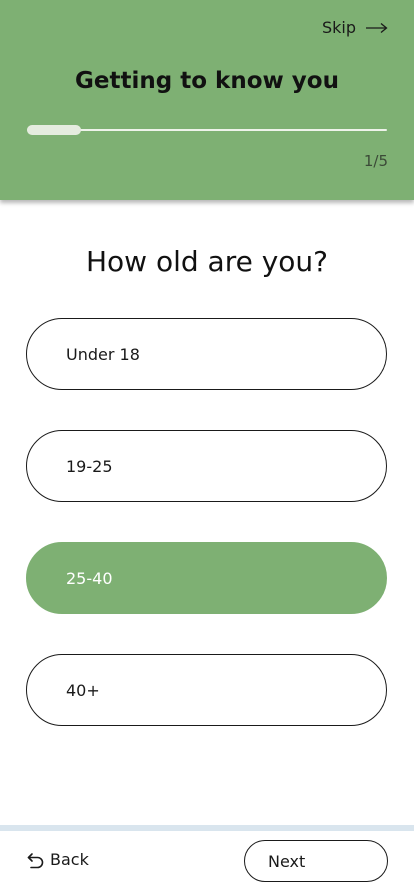 The image size is (414, 896). I want to click on option-label: 25-40, so click(89, 578).